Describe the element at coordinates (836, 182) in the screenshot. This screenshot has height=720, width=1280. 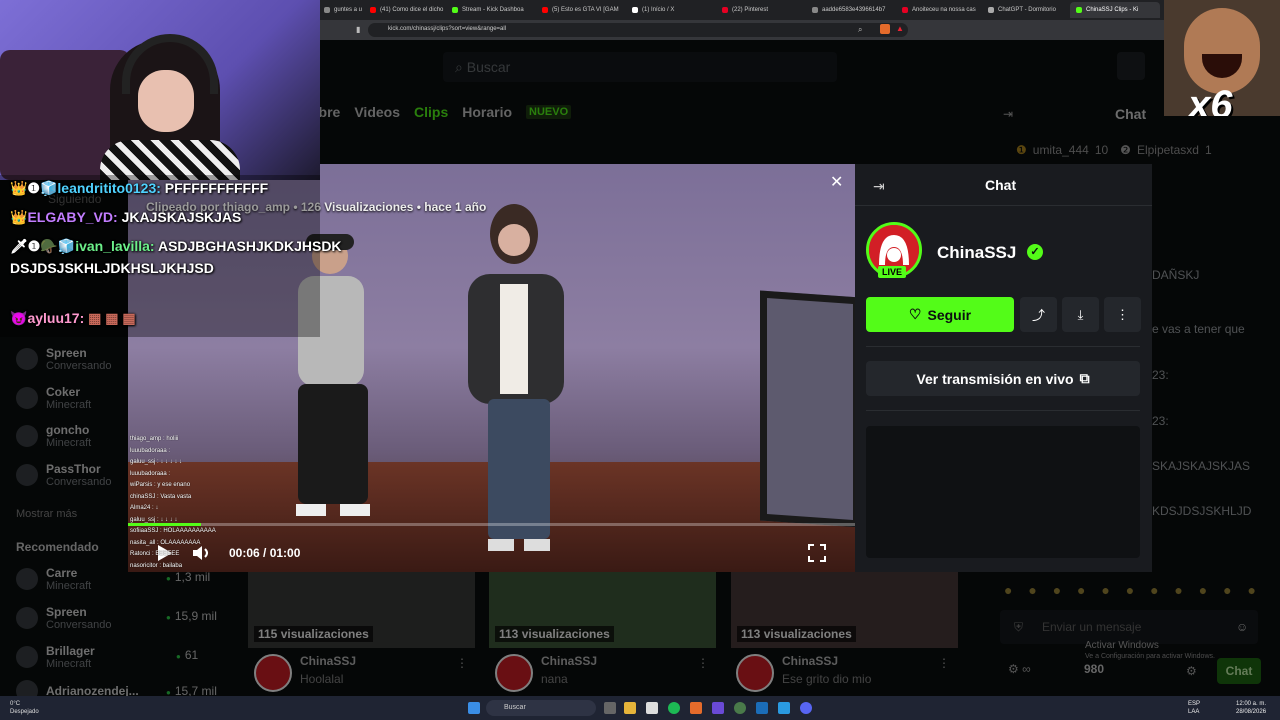
I see `close-icon: ✕` at that location.